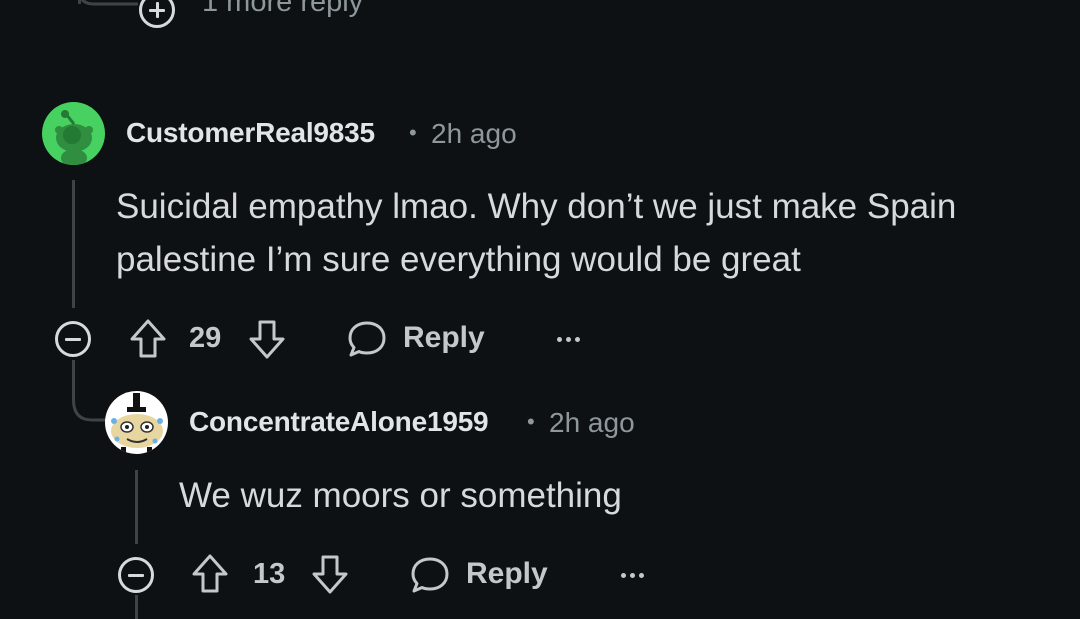  Describe the element at coordinates (205, 338) in the screenshot. I see `vote-count: 29` at that location.